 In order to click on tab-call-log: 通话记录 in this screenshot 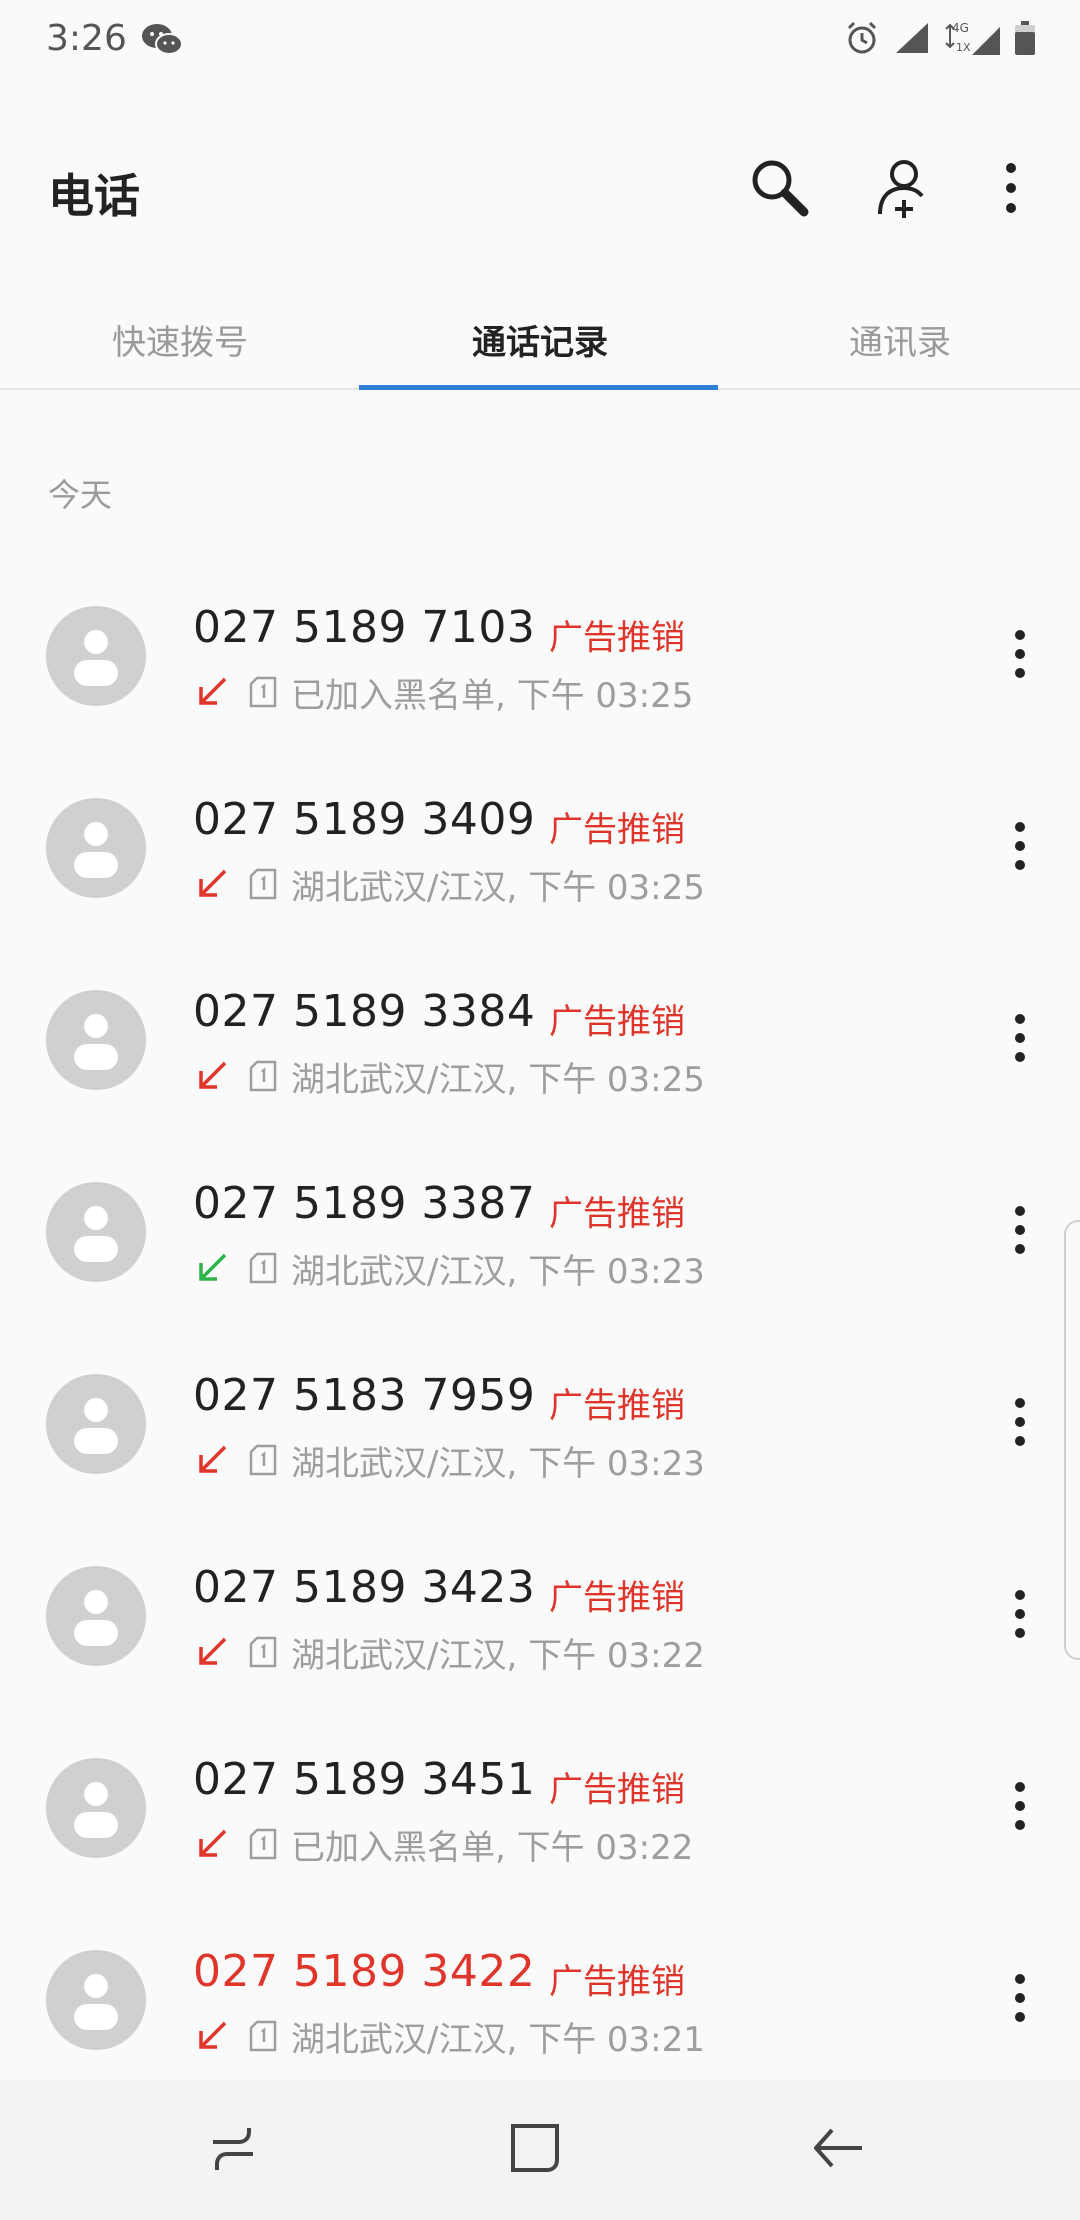, I will do `click(540, 339)`.